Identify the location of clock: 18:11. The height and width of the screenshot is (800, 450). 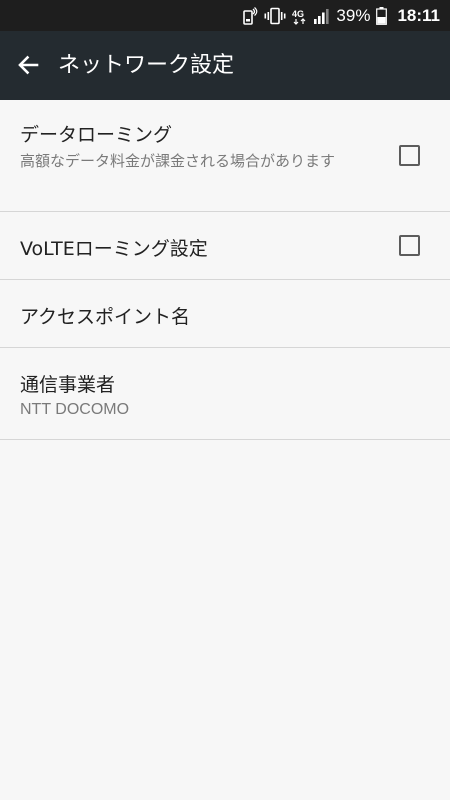
(418, 15).